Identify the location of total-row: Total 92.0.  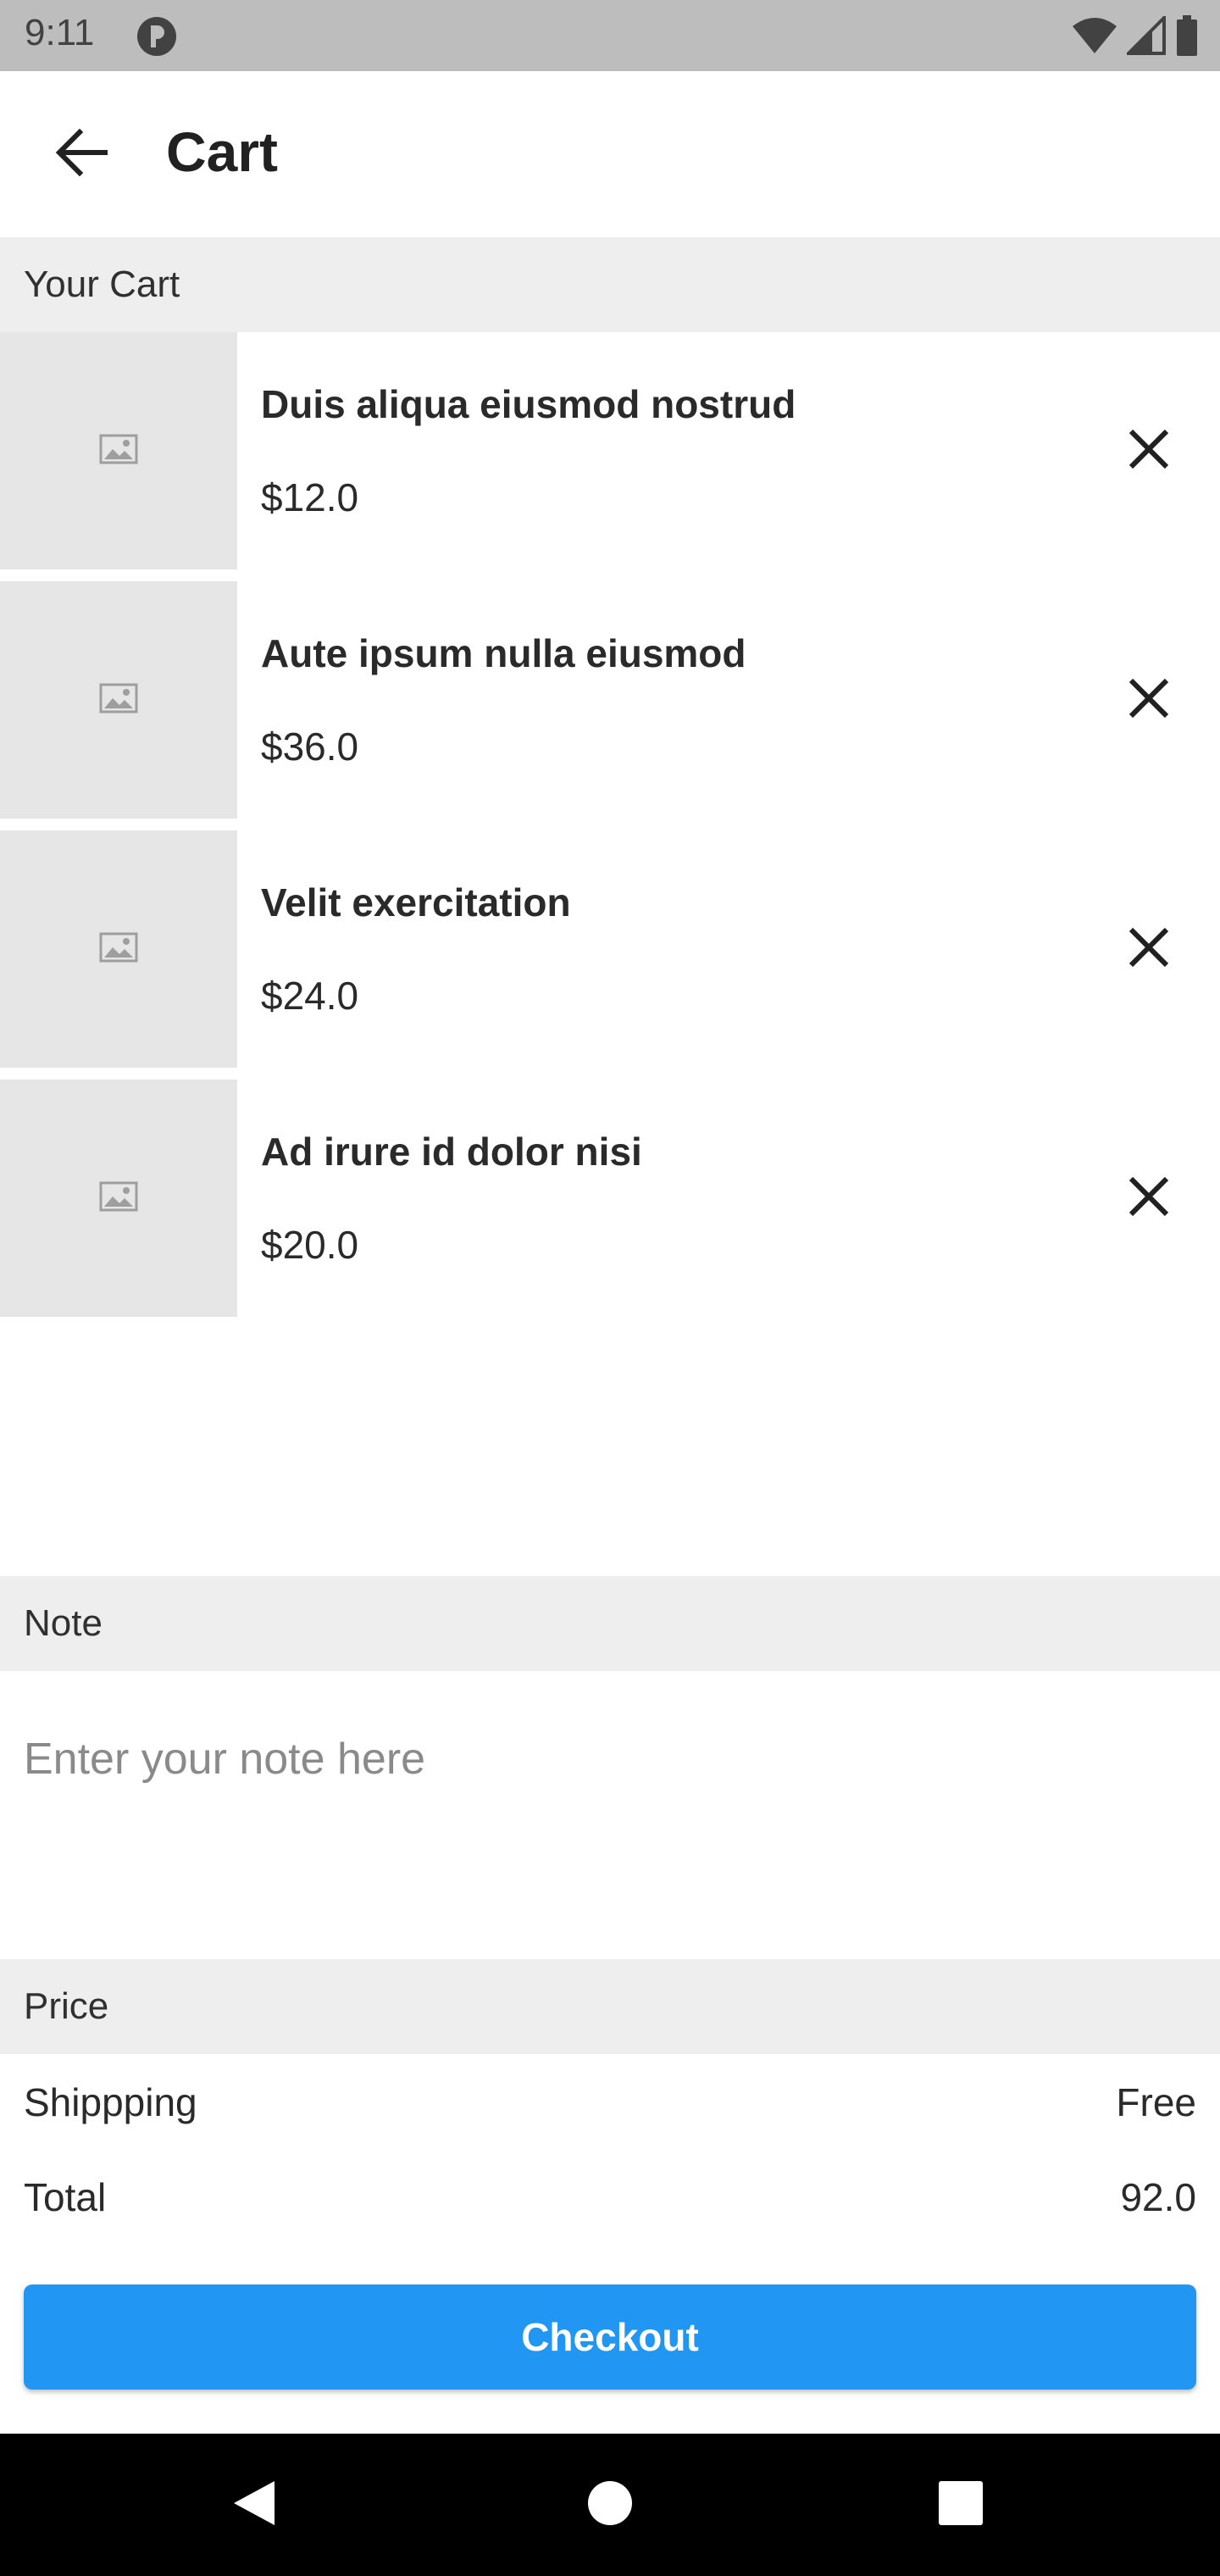
(610, 2204).